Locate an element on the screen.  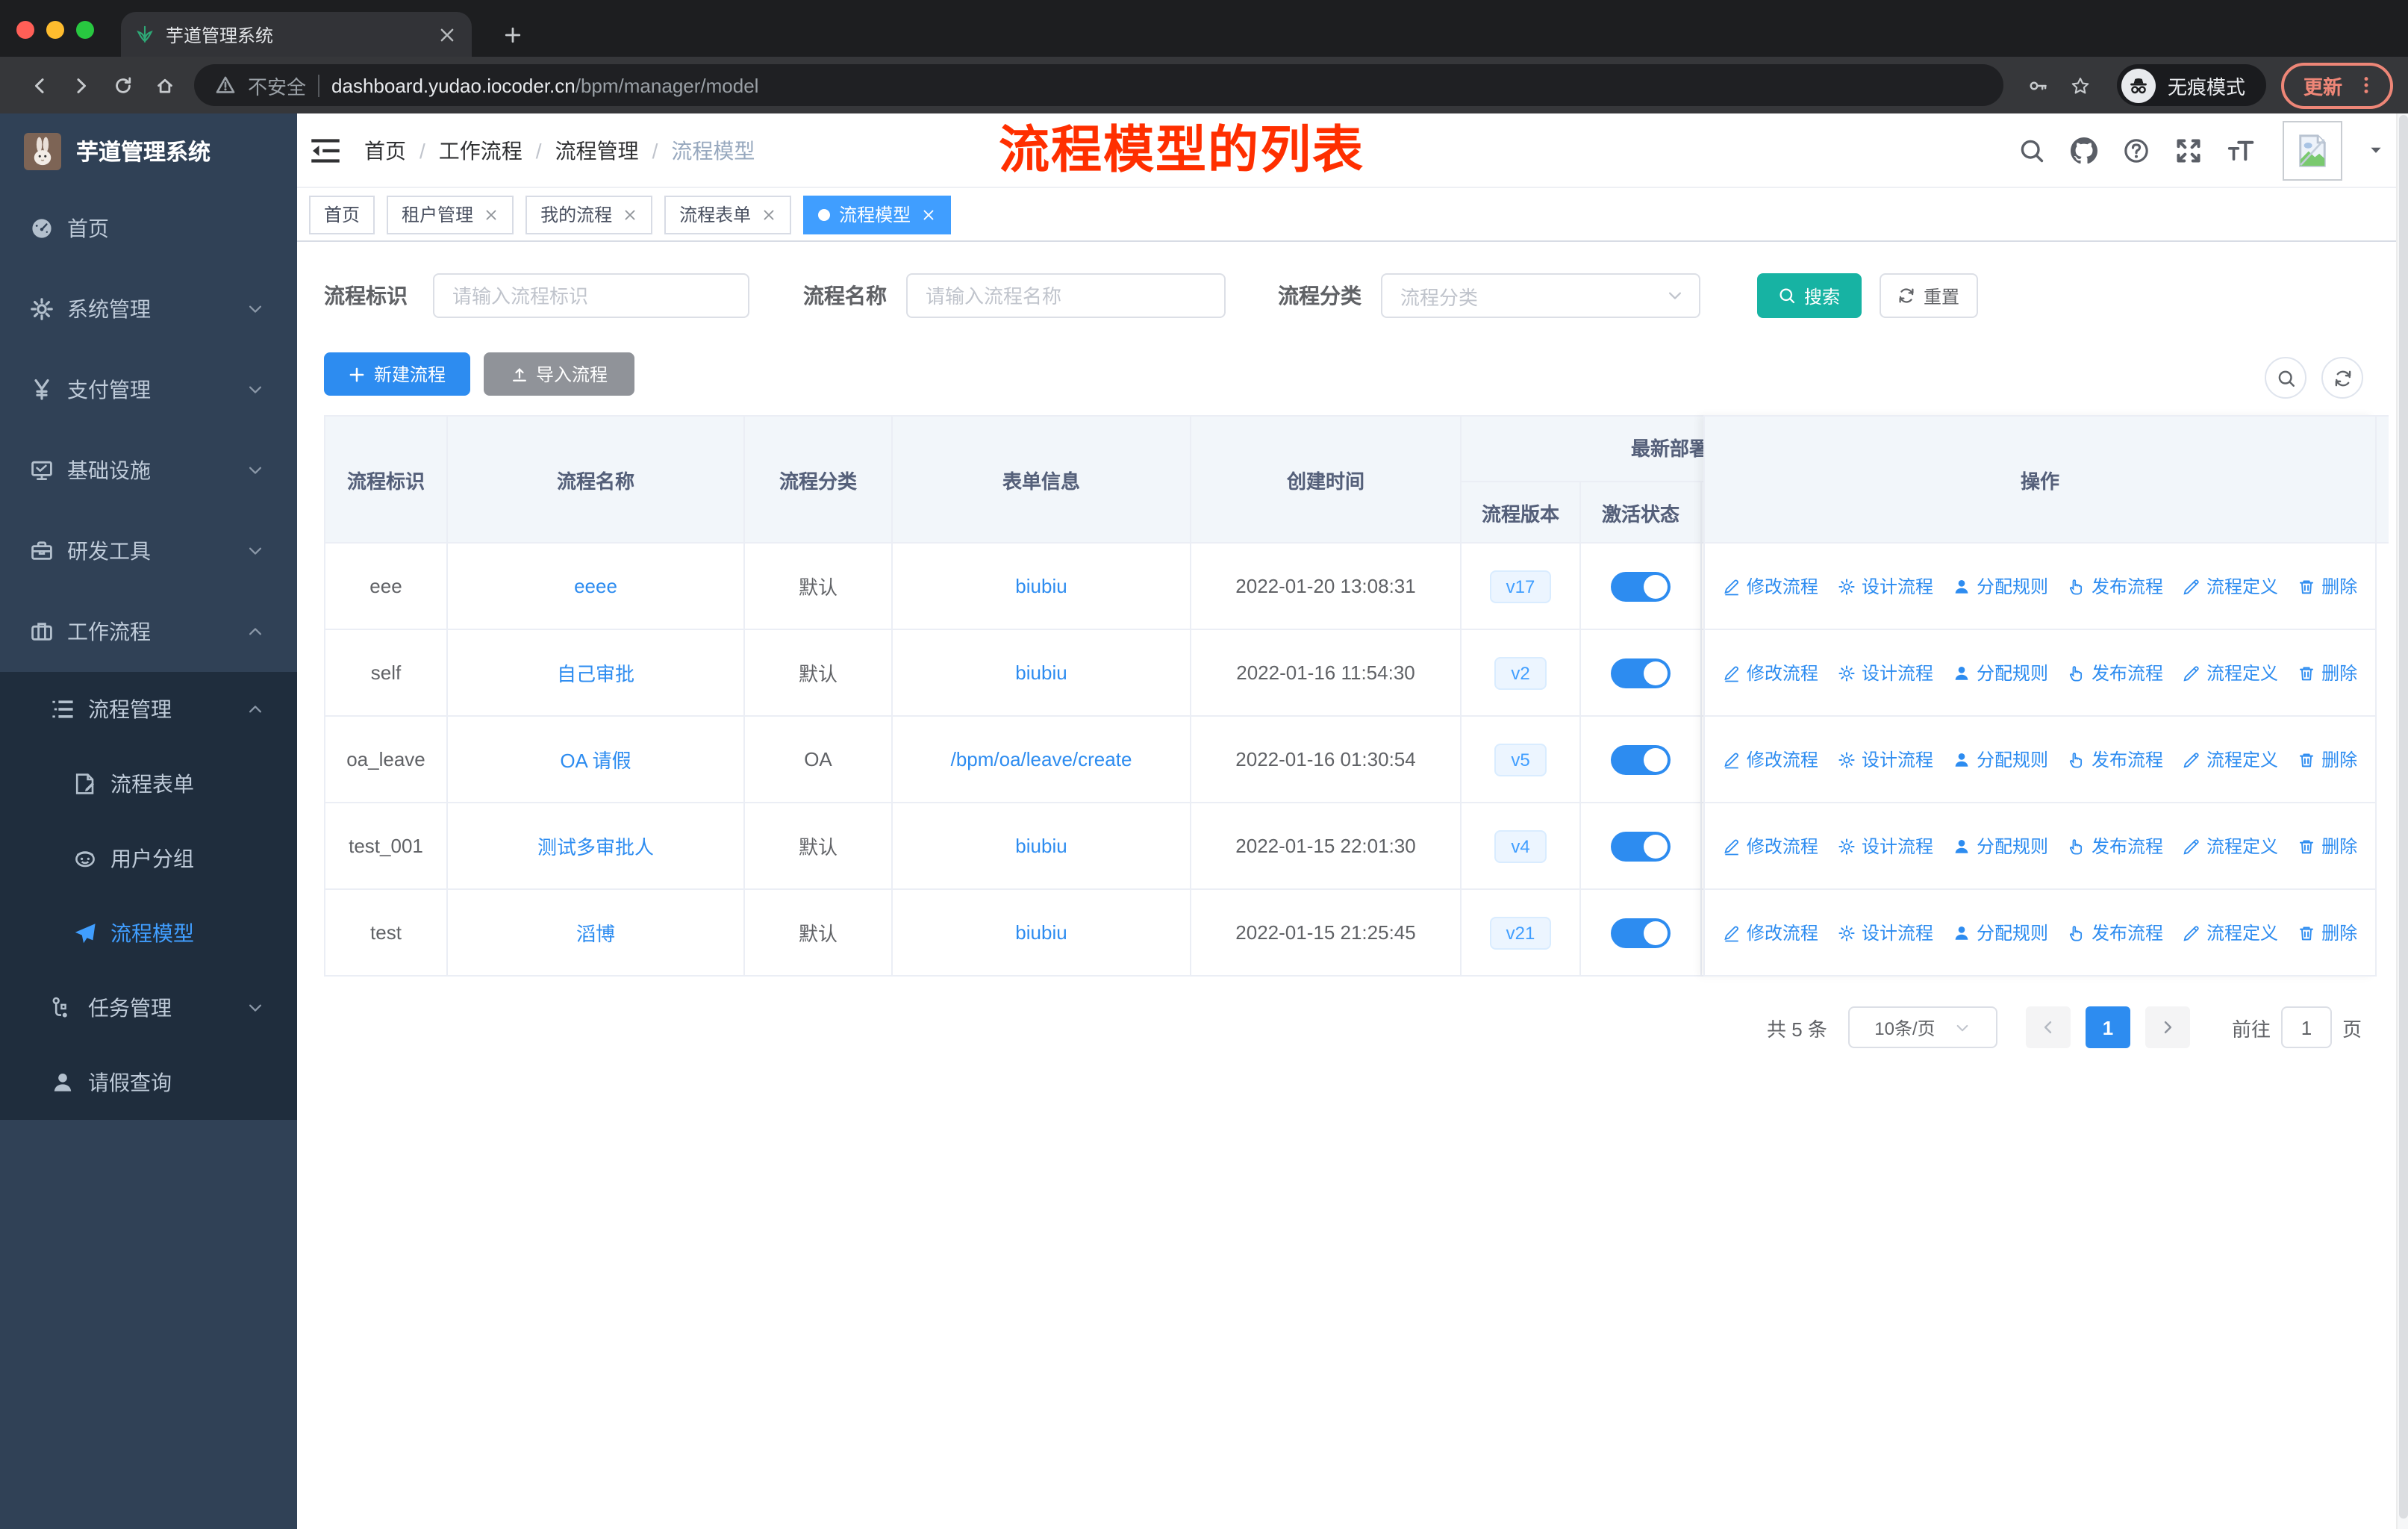
sidebar-item-workflow: 工作流程 is located at coordinates (148, 632).